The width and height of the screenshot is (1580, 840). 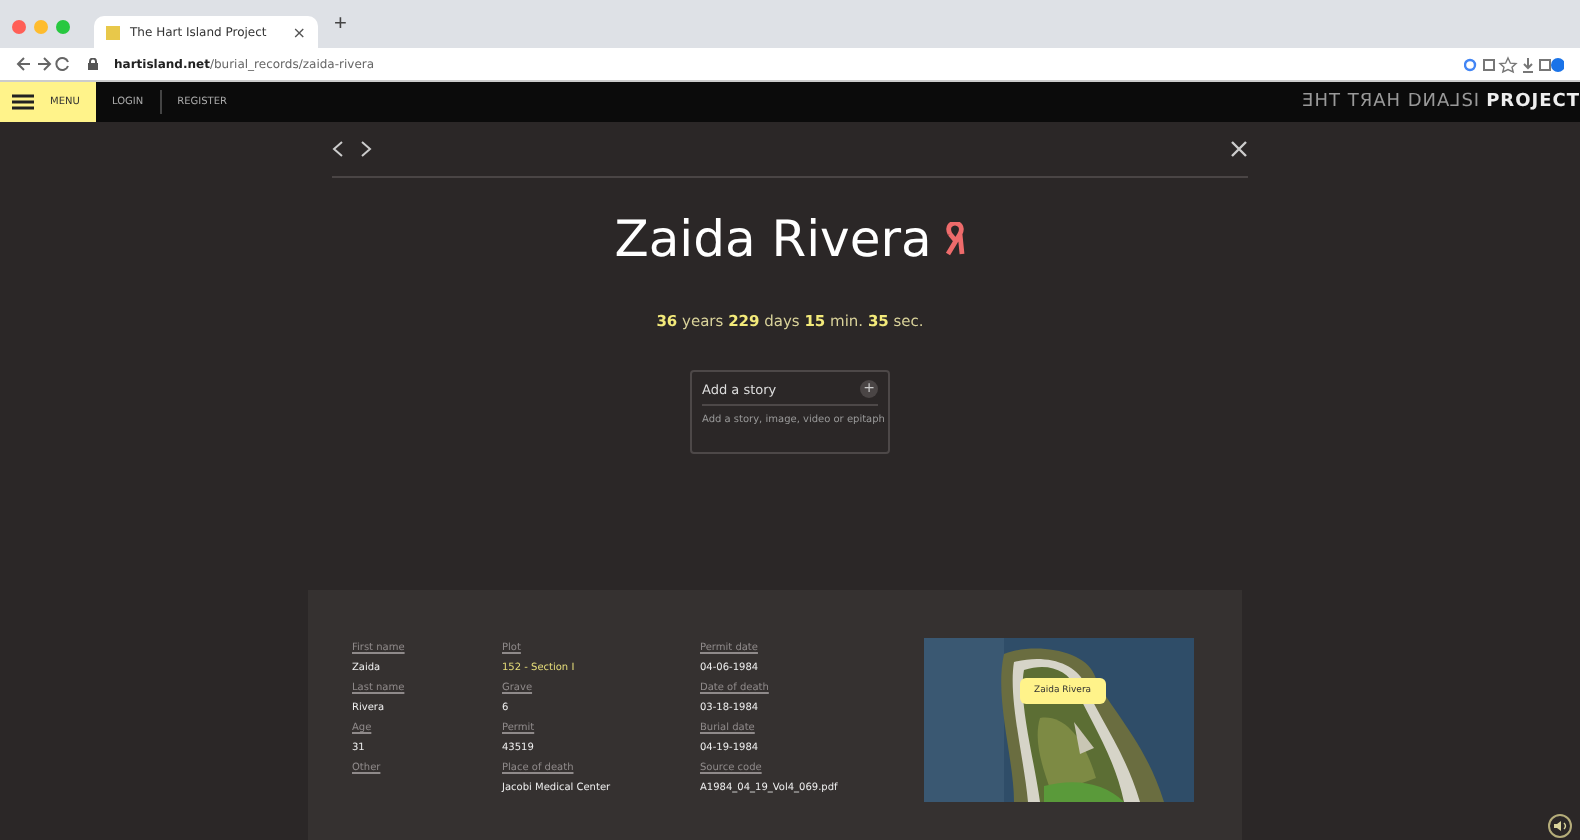 What do you see at coordinates (93, 64) in the screenshot?
I see `lock-icon` at bounding box center [93, 64].